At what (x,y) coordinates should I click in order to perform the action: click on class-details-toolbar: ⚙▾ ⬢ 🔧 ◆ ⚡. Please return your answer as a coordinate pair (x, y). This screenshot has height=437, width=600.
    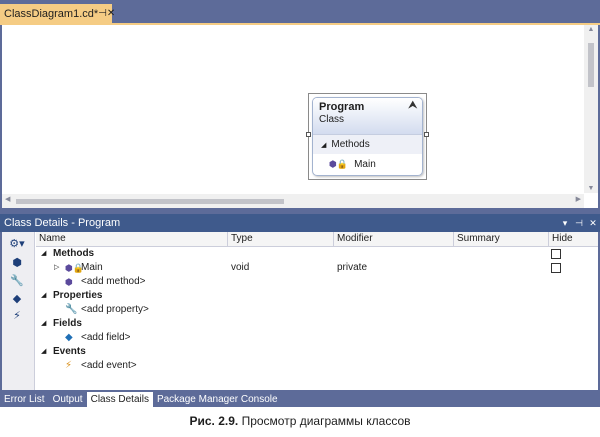
    Looking at the image, I should click on (18, 311).